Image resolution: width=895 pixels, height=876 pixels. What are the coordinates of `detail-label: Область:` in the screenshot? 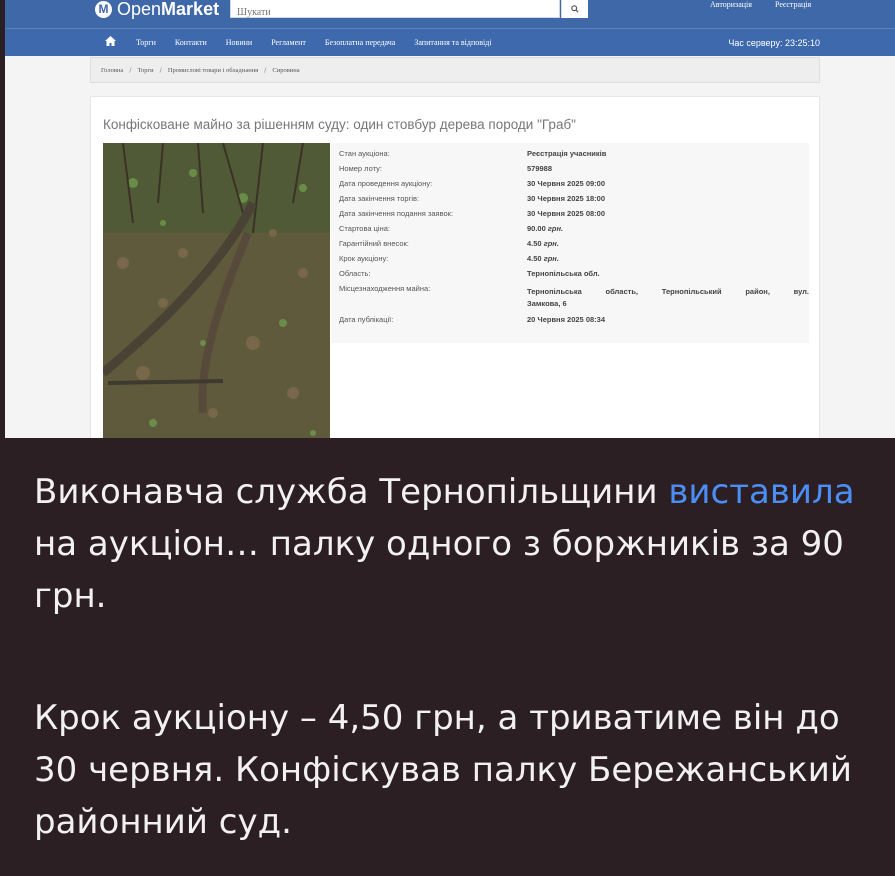 It's located at (355, 273).